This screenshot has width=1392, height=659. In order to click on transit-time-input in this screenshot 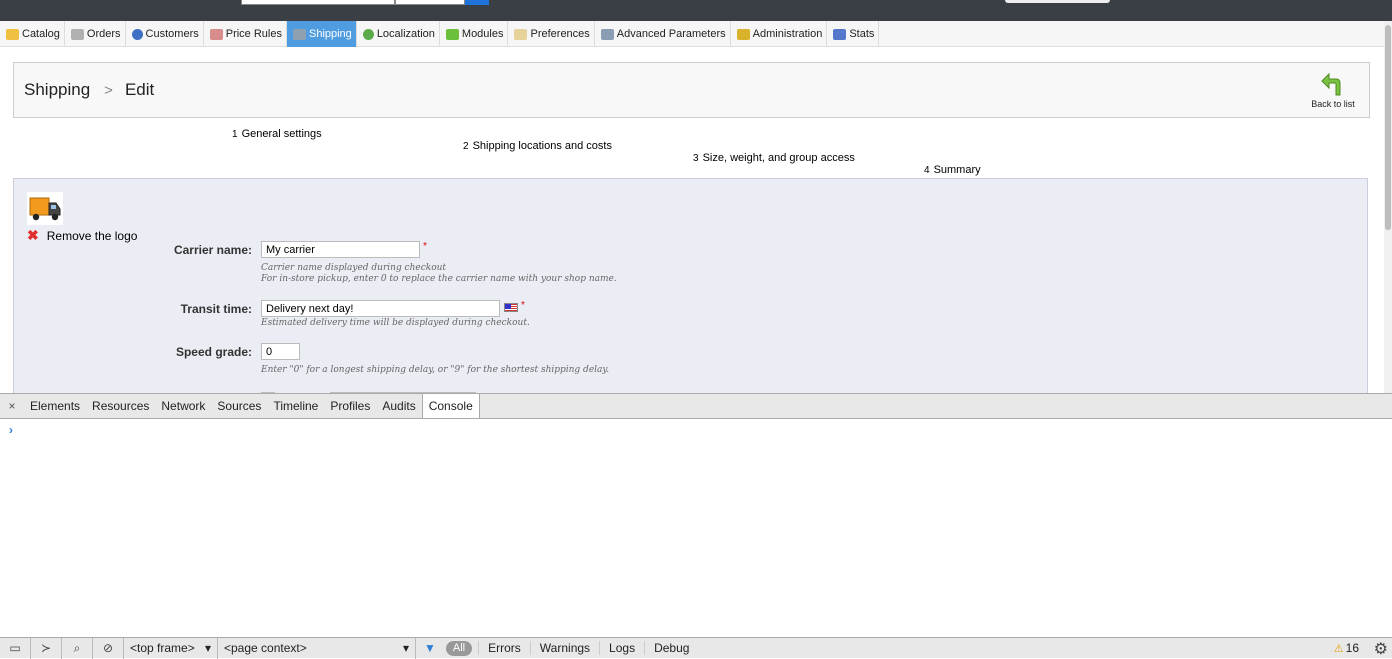, I will do `click(380, 308)`.